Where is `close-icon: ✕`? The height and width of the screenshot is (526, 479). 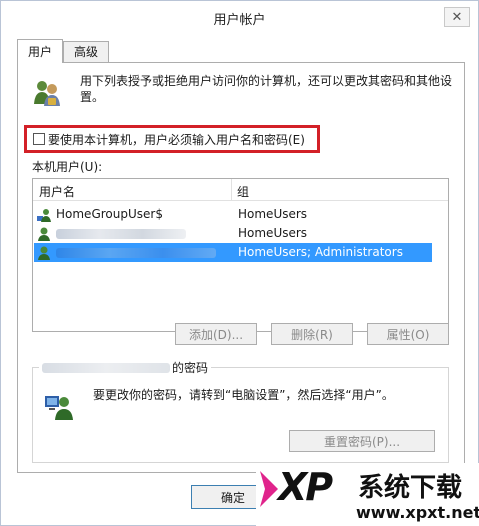
close-icon: ✕ is located at coordinates (457, 17).